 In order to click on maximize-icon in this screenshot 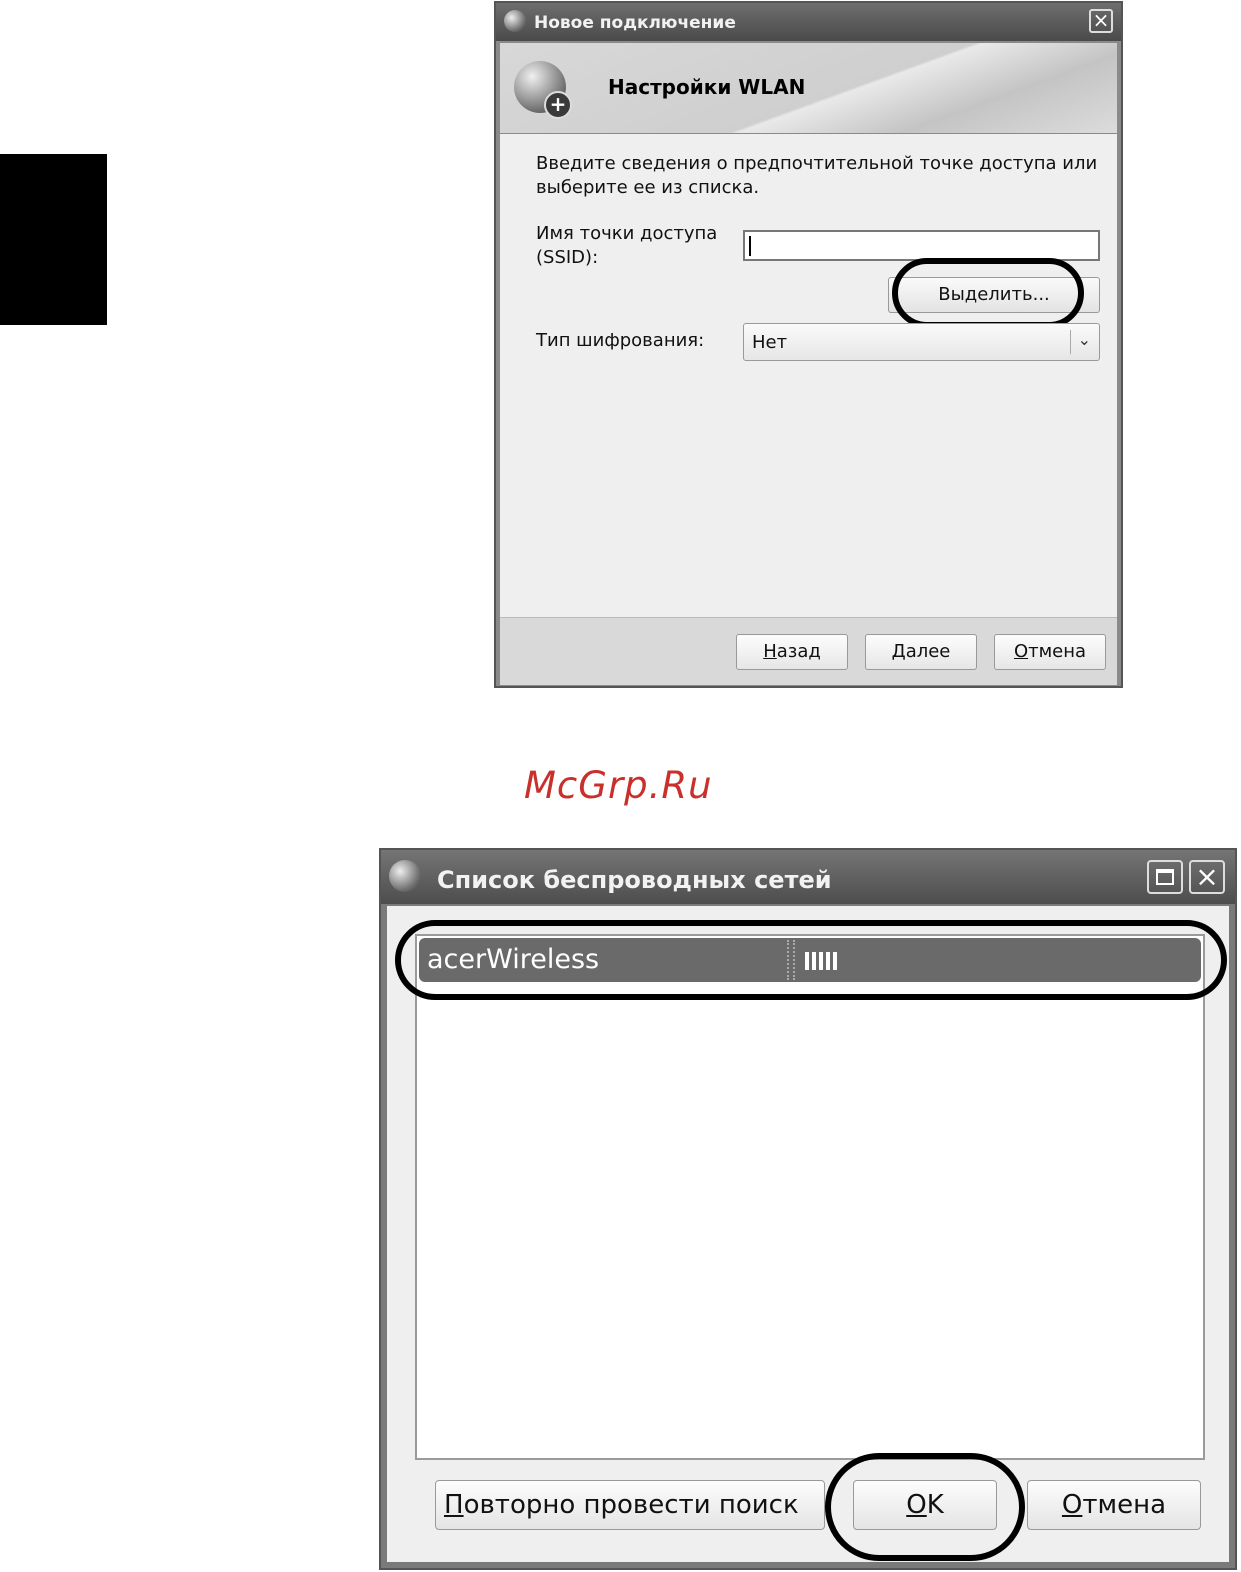, I will do `click(1165, 877)`.